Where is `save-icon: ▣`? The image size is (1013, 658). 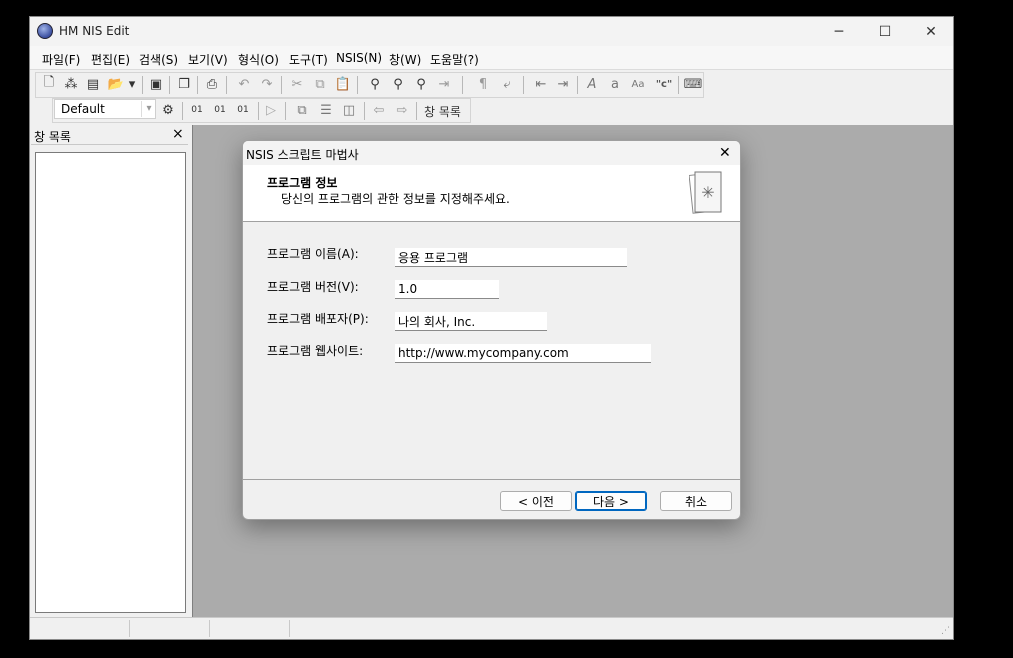 save-icon: ▣ is located at coordinates (156, 84).